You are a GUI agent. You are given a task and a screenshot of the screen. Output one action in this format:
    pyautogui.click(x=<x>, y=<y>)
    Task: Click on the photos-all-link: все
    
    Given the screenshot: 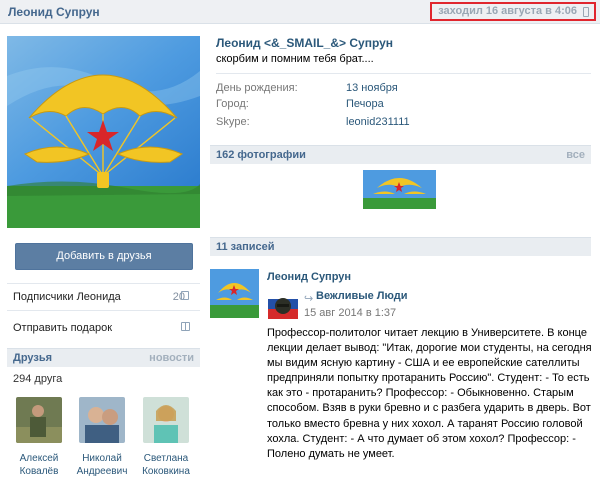 What is the action you would take?
    pyautogui.click(x=575, y=155)
    